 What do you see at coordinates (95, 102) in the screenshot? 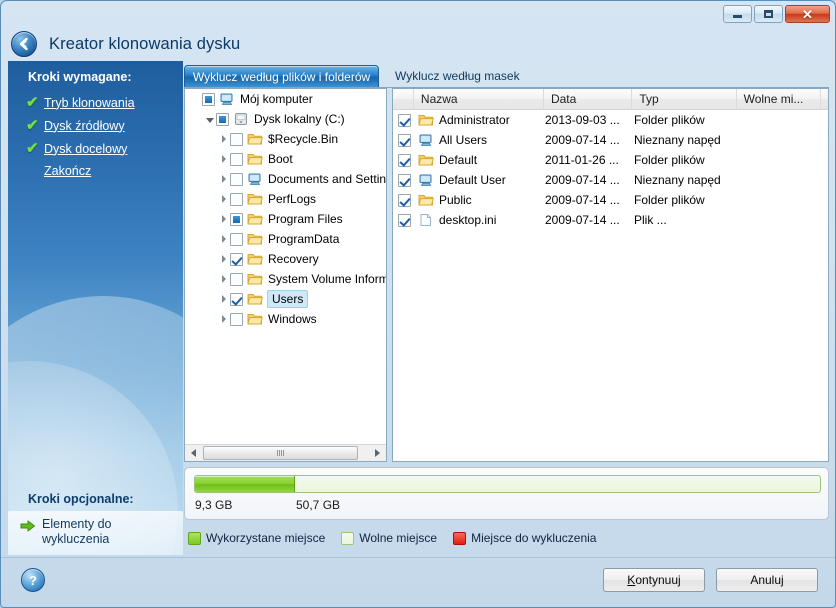
I see `sidebar-item-tryb-klonowania: ✔ Tryb klonowania` at bounding box center [95, 102].